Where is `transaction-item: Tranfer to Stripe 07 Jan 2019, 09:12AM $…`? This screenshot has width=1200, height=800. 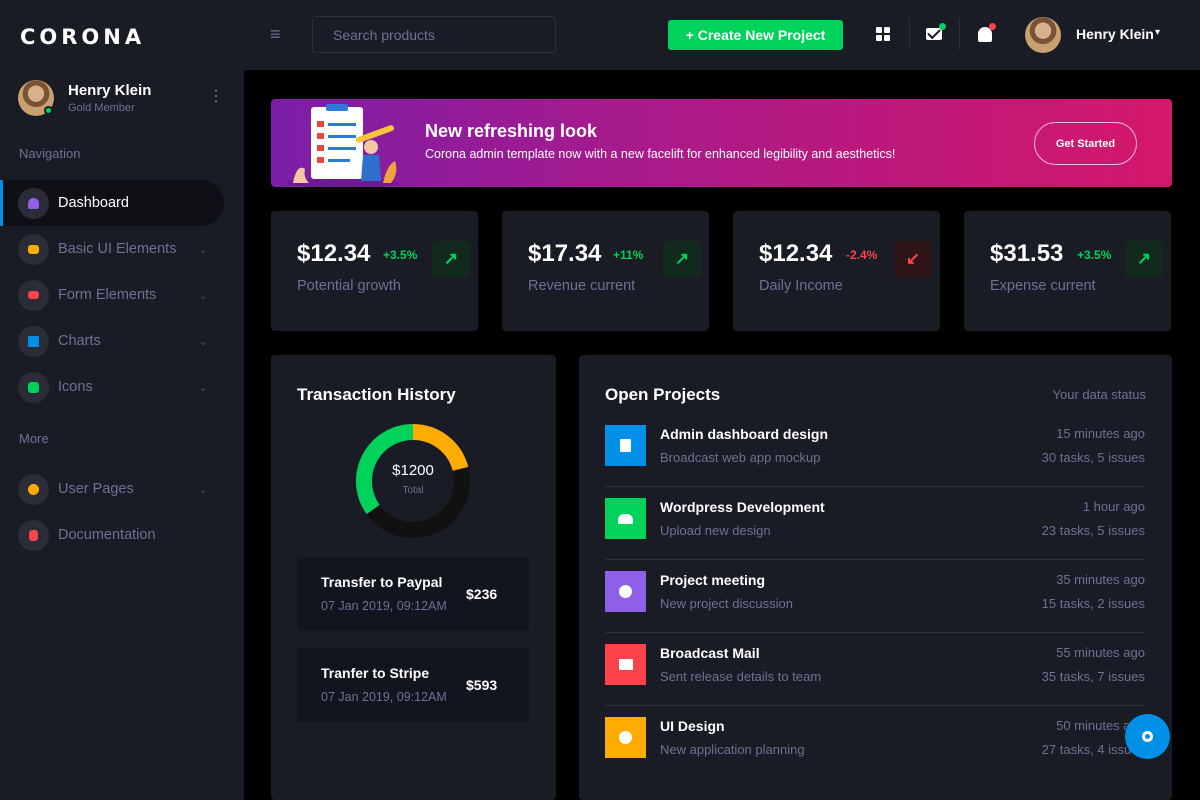
transaction-item: Tranfer to Stripe 07 Jan 2019, 09:12AM $… is located at coordinates (413, 685).